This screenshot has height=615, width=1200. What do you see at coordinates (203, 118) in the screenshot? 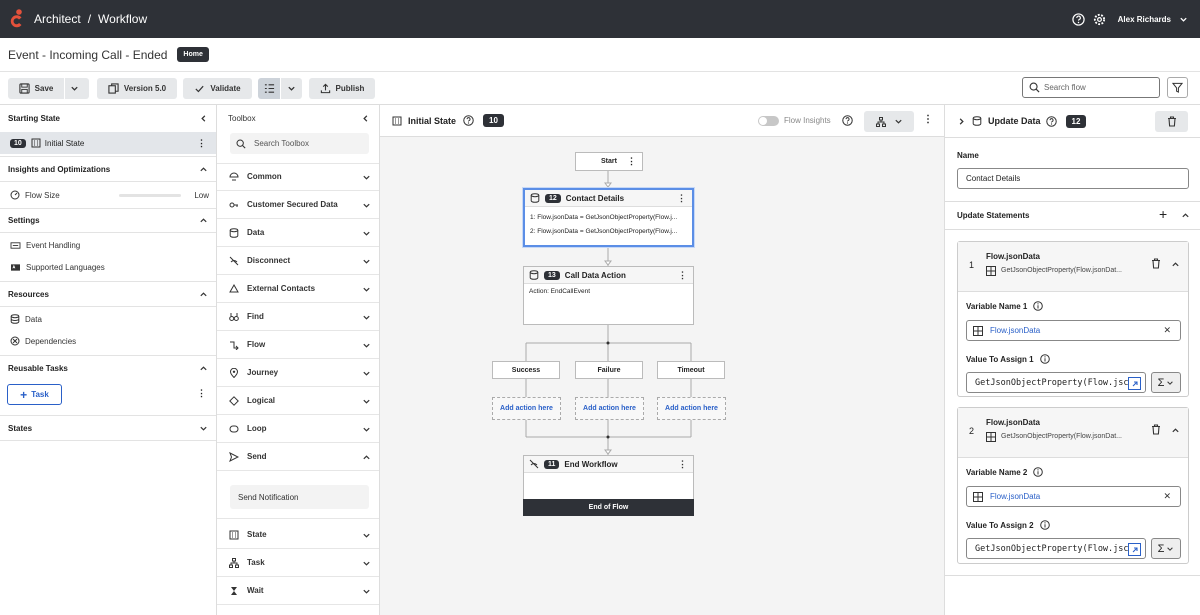
I see `collapse-left-icon` at bounding box center [203, 118].